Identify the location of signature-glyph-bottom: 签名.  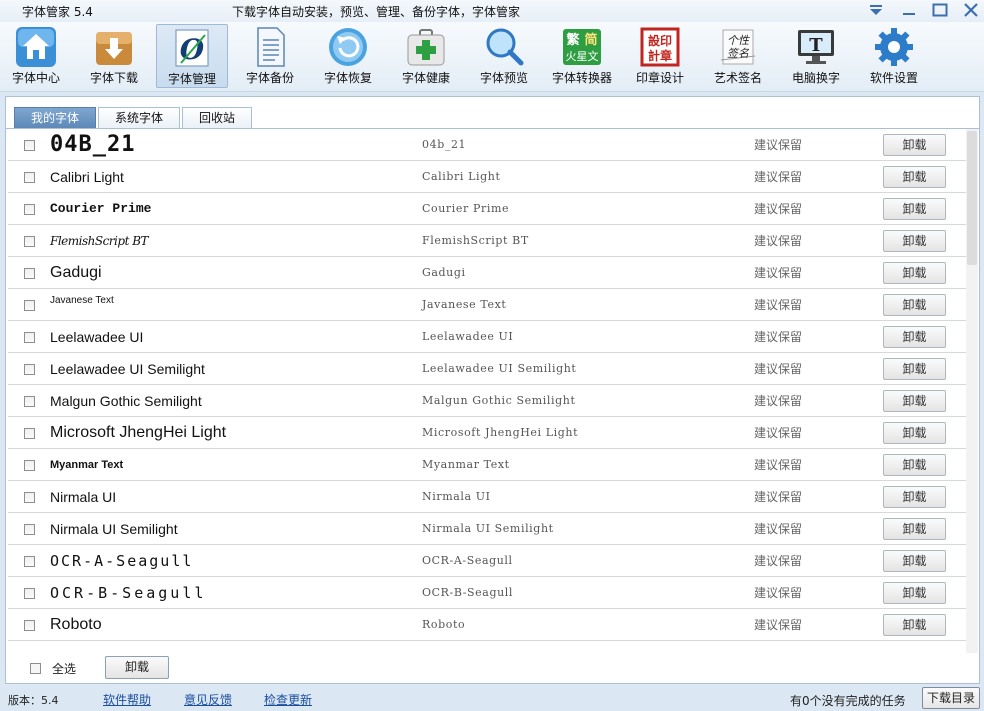
(738, 53).